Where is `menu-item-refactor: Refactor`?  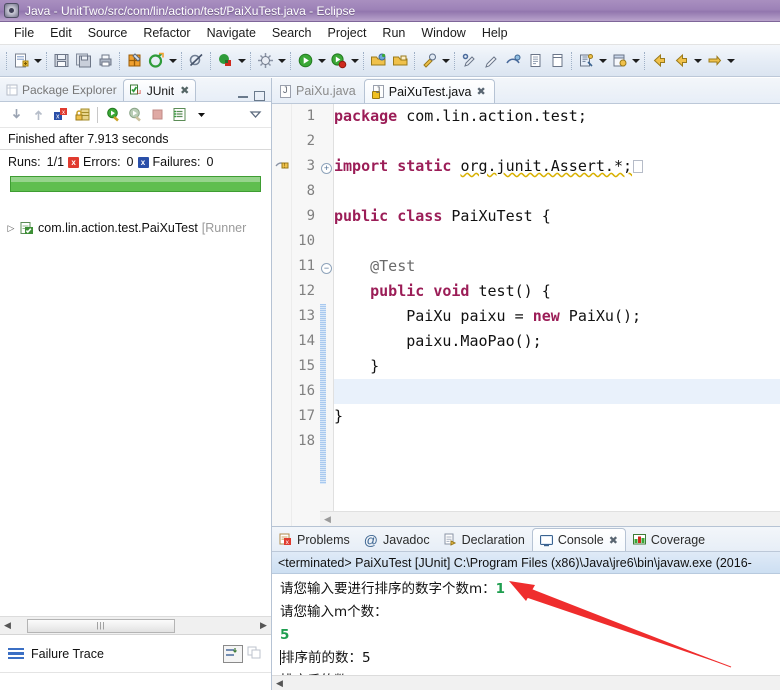 menu-item-refactor: Refactor is located at coordinates (166, 33).